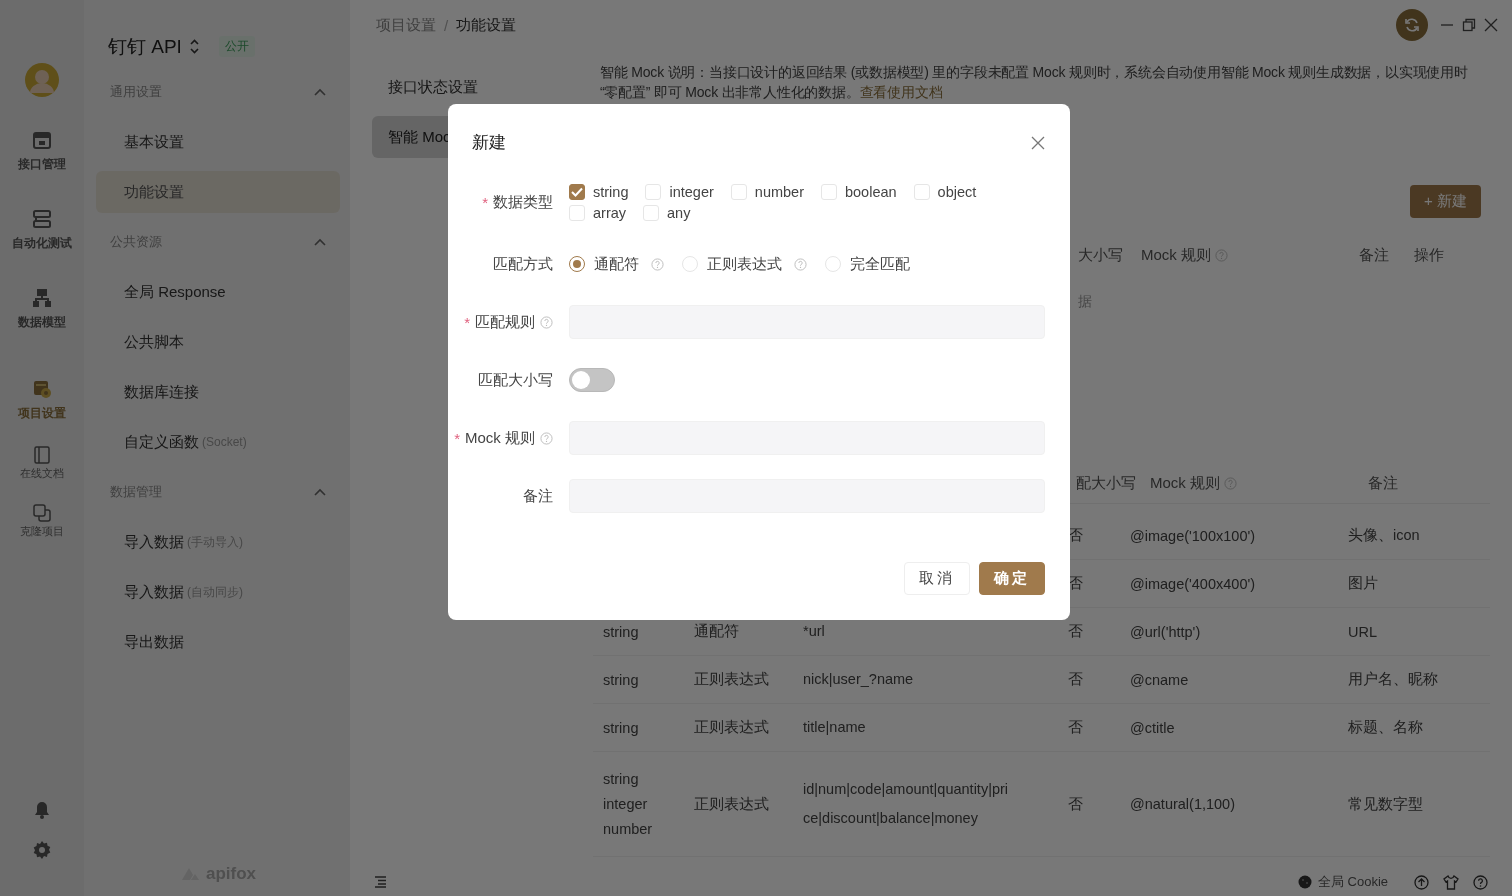  What do you see at coordinates (42, 157) in the screenshot?
I see `nav-item: 接口管理` at bounding box center [42, 157].